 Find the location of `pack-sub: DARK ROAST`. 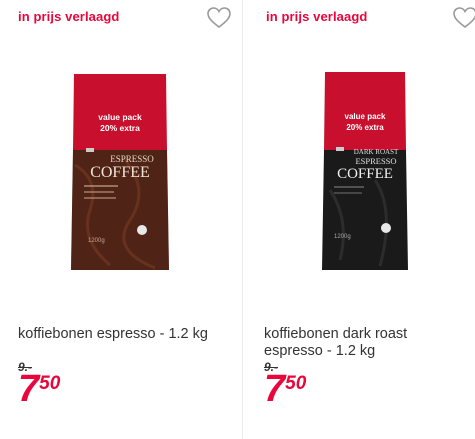

pack-sub: DARK ROAST is located at coordinates (376, 152).